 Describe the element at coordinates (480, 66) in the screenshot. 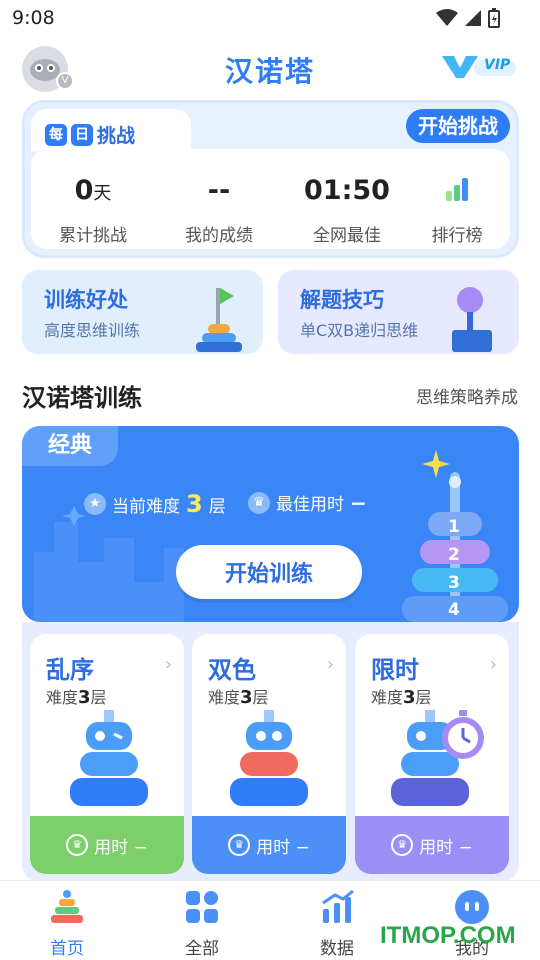

I see `vip-button: VIP` at that location.